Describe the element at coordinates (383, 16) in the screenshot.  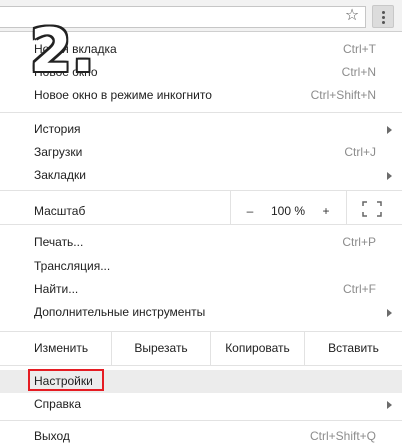
I see `vertical-ellipsis-icon` at that location.